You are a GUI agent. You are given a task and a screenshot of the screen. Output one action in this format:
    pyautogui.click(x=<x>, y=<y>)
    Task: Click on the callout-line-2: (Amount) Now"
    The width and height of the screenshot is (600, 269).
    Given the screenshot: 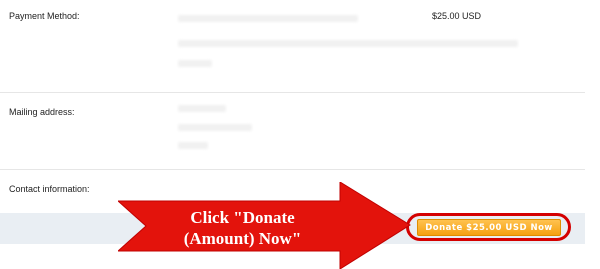 What is the action you would take?
    pyautogui.click(x=242, y=238)
    